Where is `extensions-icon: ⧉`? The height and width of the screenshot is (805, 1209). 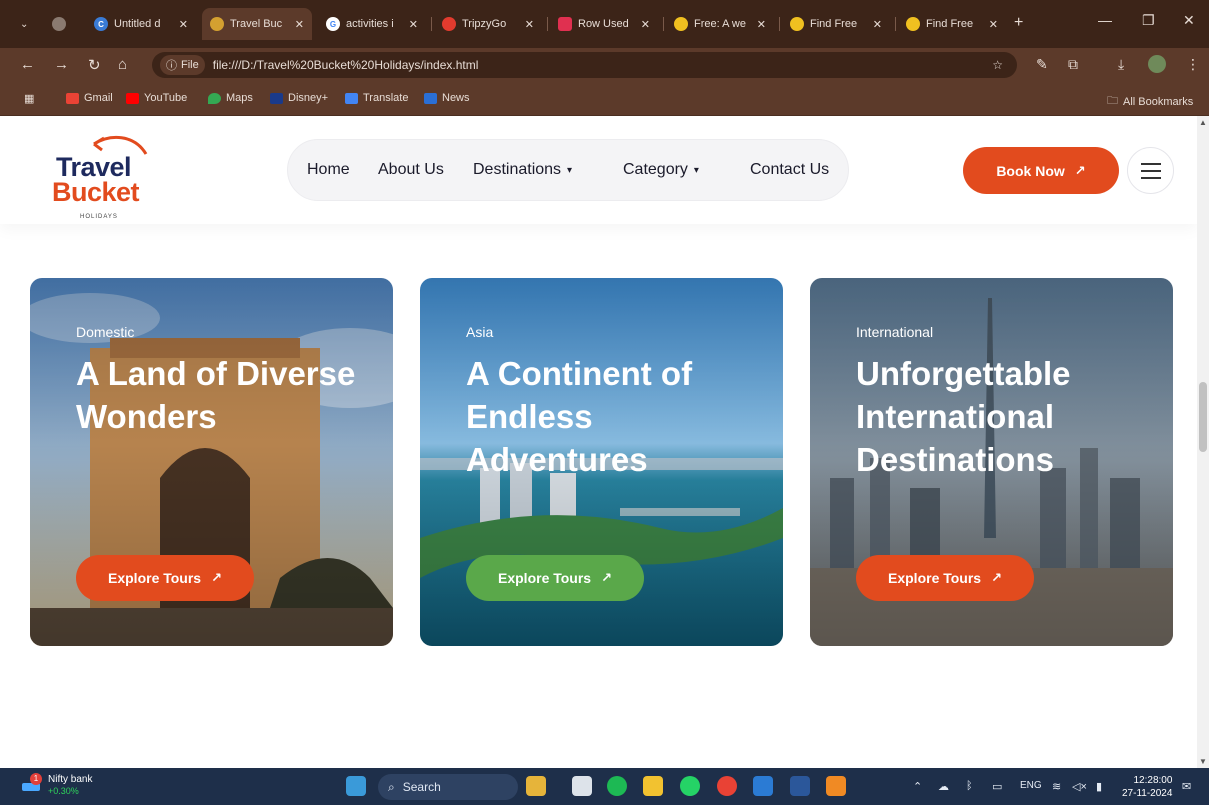
extensions-icon: ⧉ is located at coordinates (1073, 64).